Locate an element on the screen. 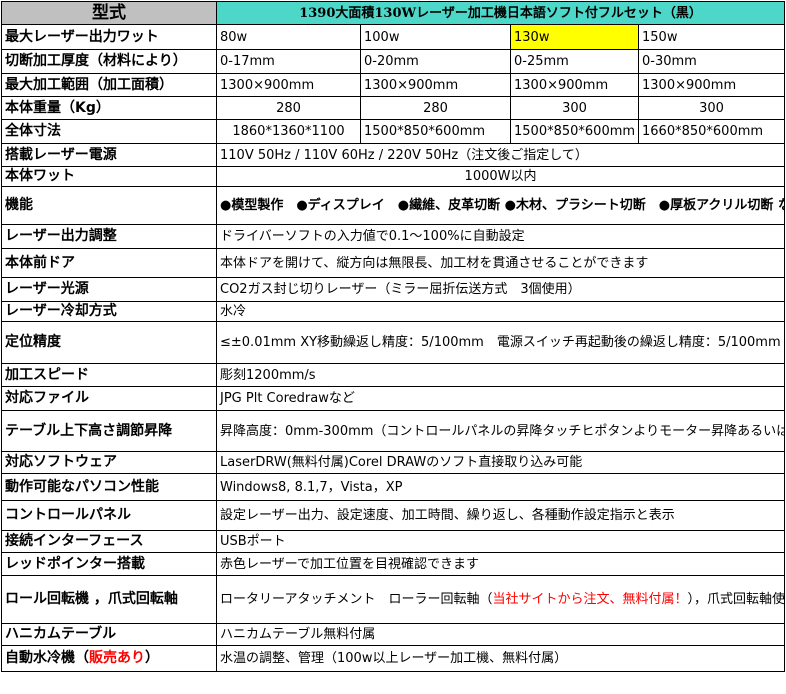 This screenshot has width=786, height=694. table-row: レーザー出力調整 ドライバーソフトの入力値で0.1～100%に自動設定 is located at coordinates (393, 236).